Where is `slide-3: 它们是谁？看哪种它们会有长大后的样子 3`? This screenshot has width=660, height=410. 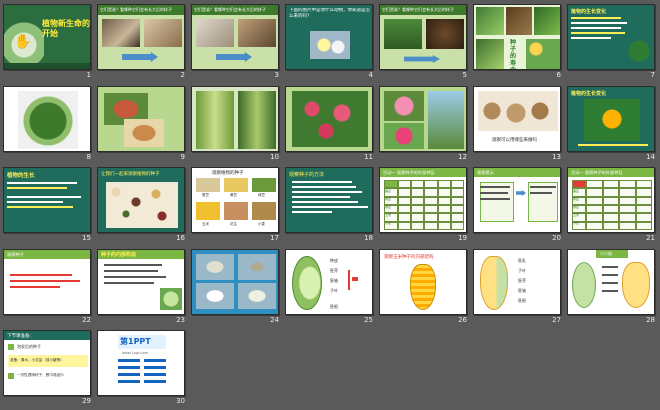 slide-3: 它们是谁？看哪种它们会有长大后的样子 3 is located at coordinates (238, 44).